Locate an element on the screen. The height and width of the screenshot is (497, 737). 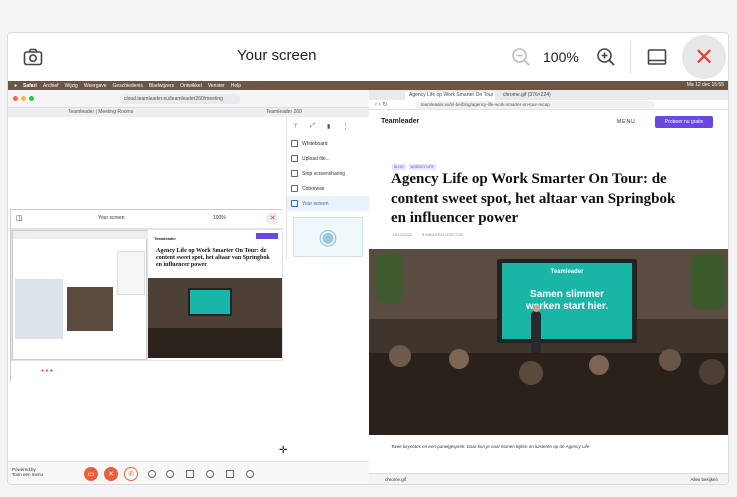
phone-icon: ✆ is located at coordinates (131, 474).